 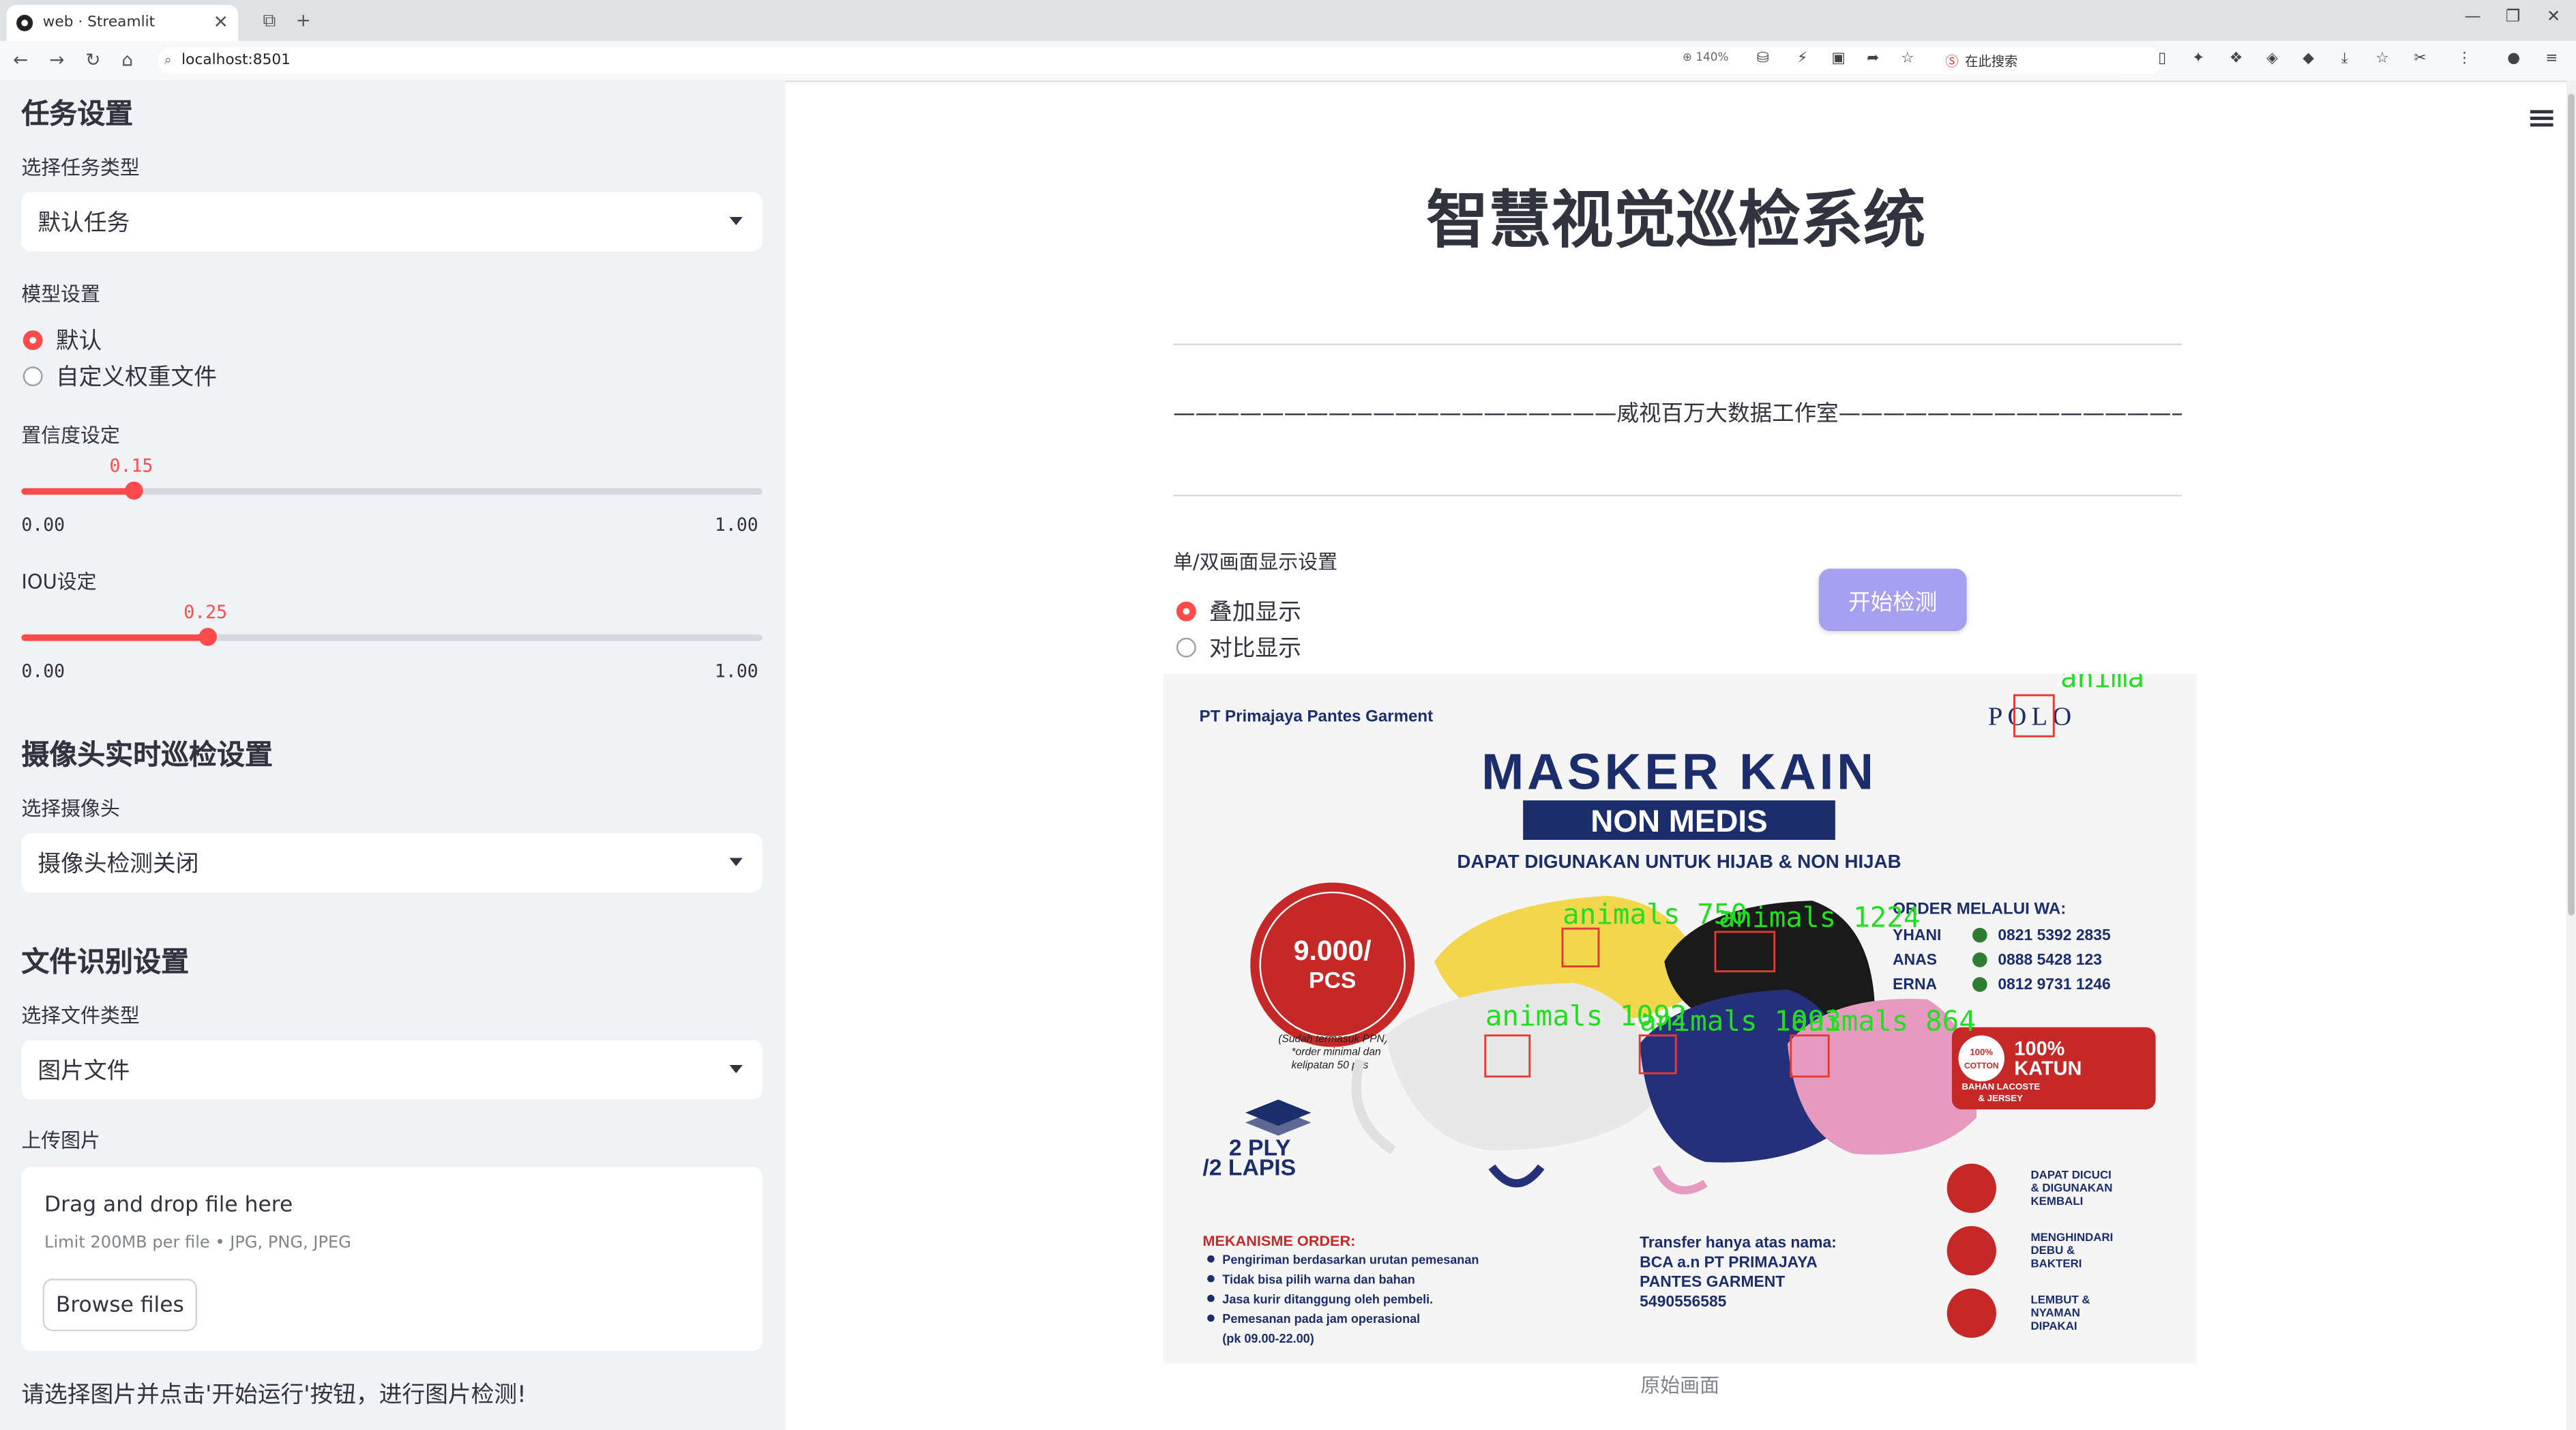 What do you see at coordinates (736, 1070) in the screenshot?
I see `chevron-down-icon` at bounding box center [736, 1070].